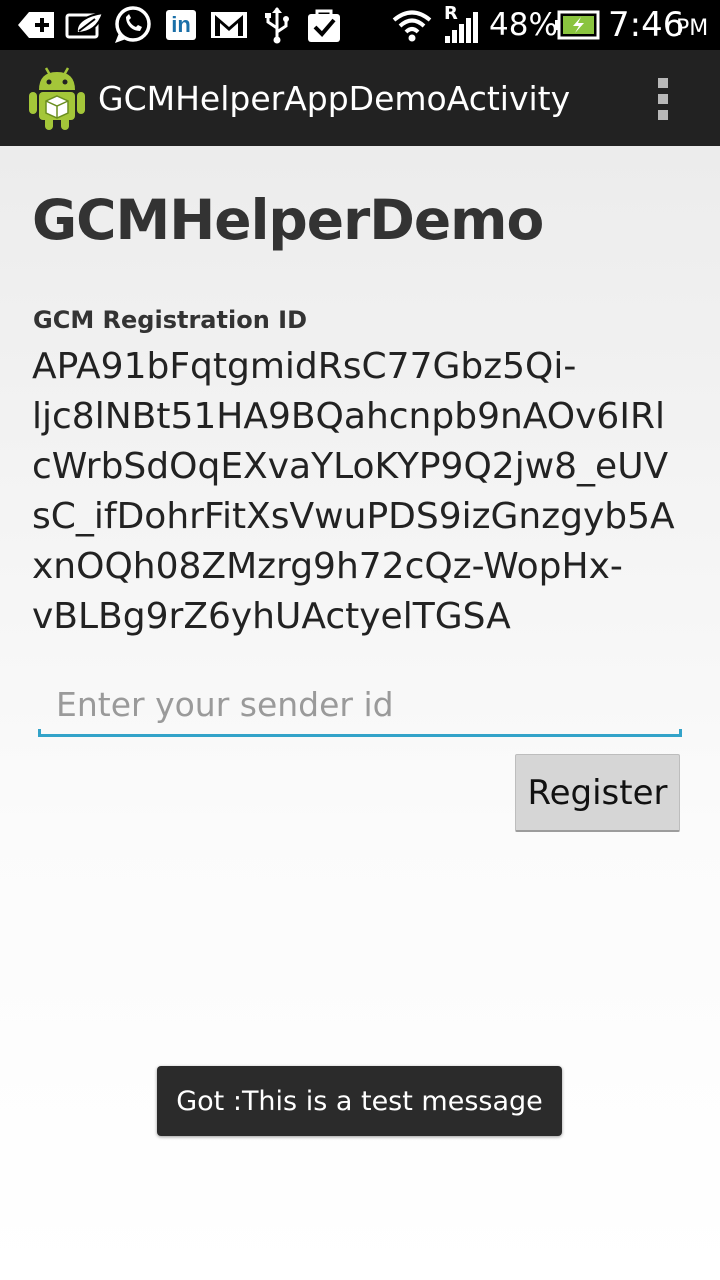 This screenshot has width=720, height=1280. What do you see at coordinates (85, 25) in the screenshot?
I see `leaf-notification-icon` at bounding box center [85, 25].